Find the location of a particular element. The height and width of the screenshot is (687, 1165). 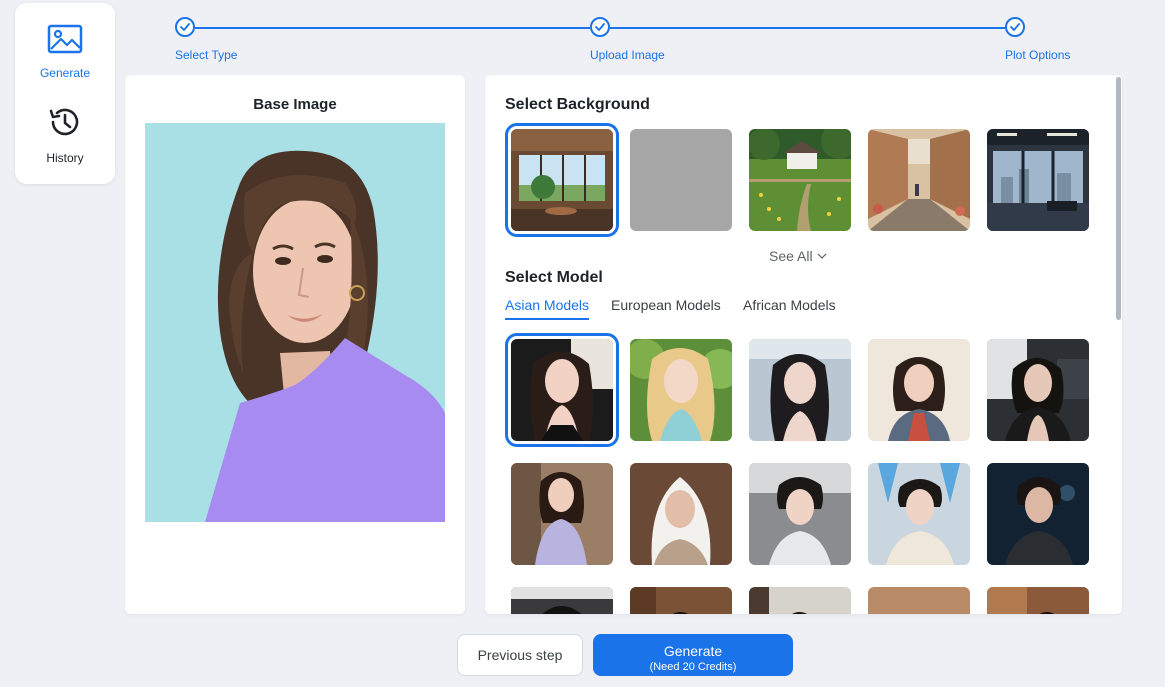

see-all-link: See All is located at coordinates (798, 255).